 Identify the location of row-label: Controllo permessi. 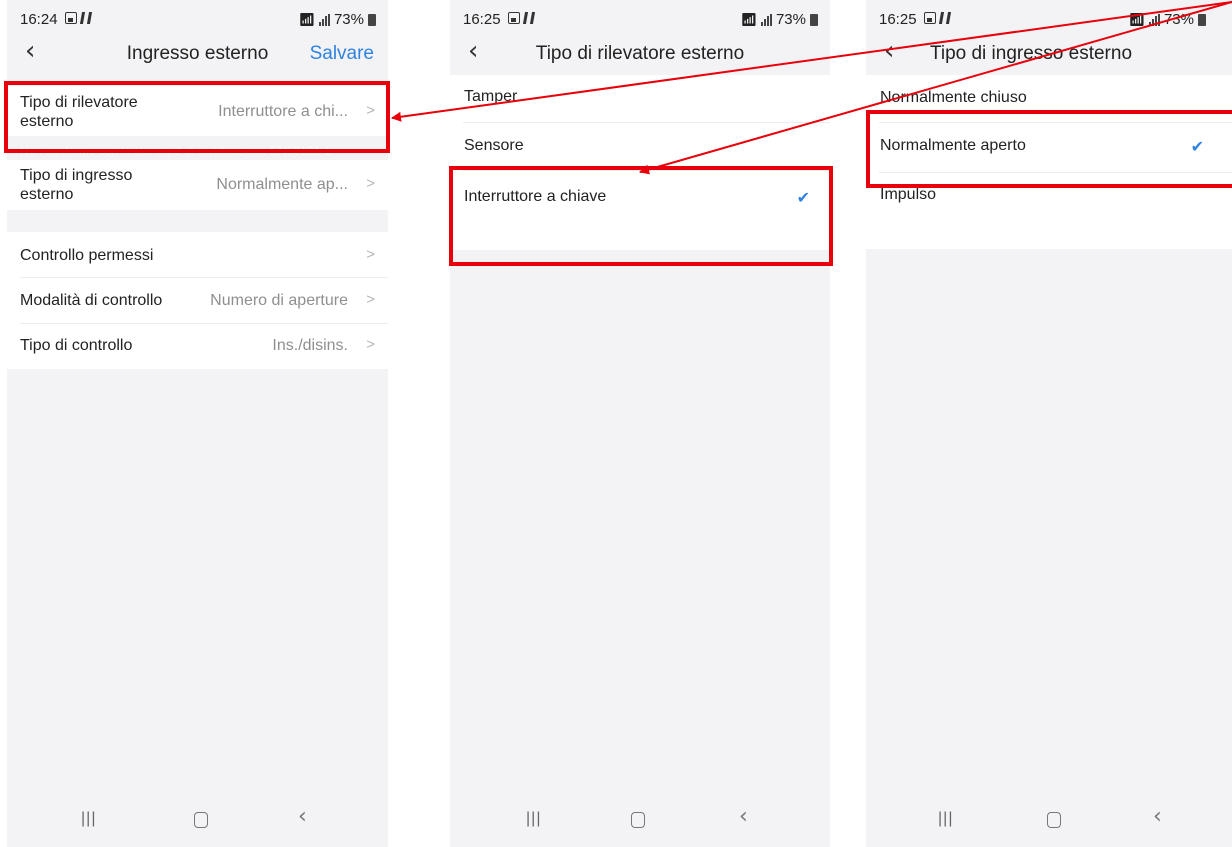
(87, 255).